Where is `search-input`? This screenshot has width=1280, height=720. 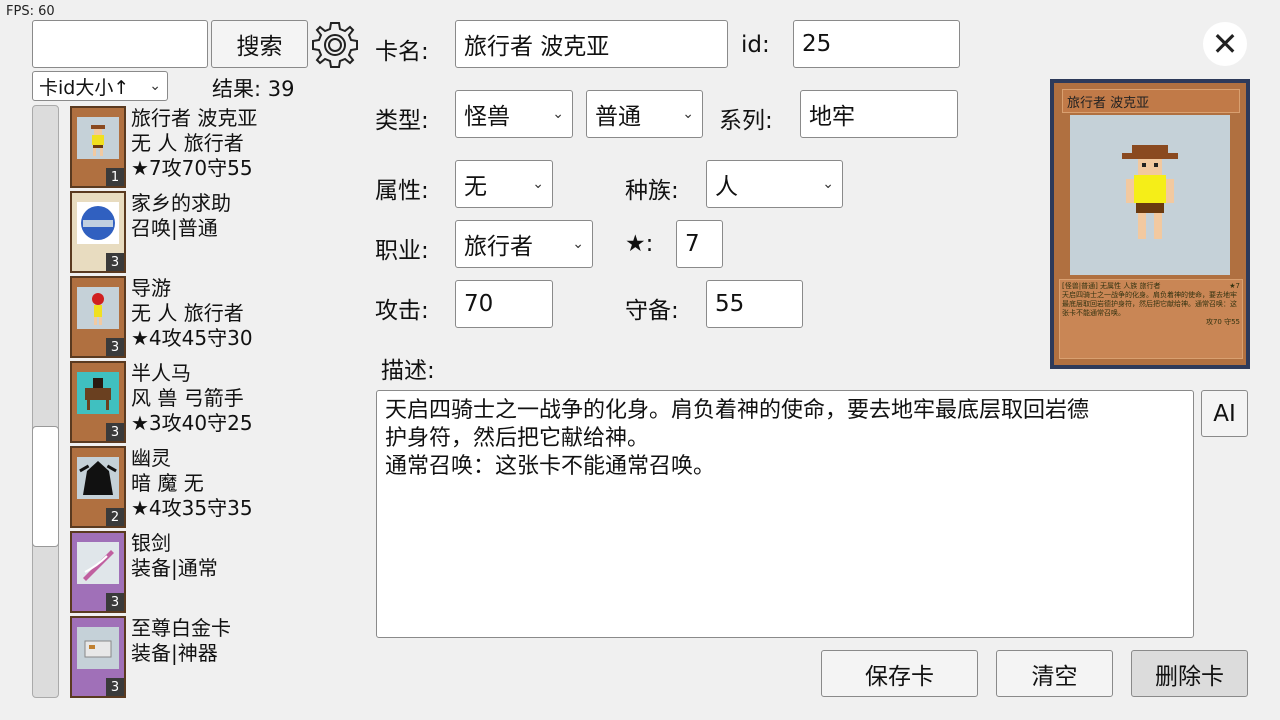 search-input is located at coordinates (120, 44).